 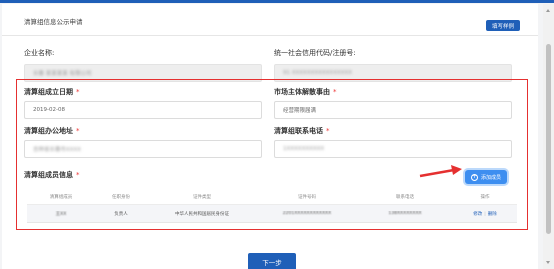 I want to click on company-name-label: 企业名称:, so click(x=39, y=53).